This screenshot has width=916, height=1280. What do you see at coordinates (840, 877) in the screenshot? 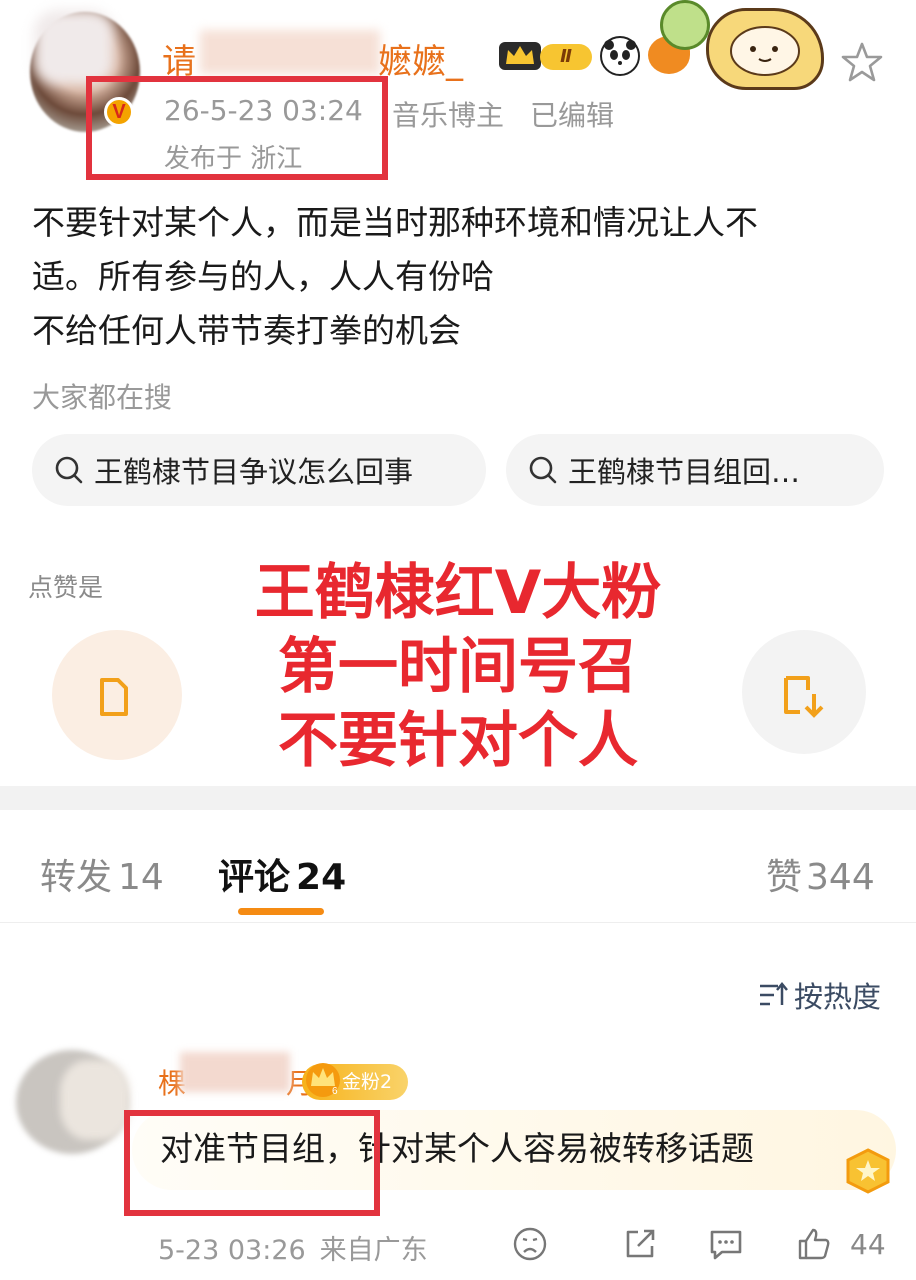
I see `tab-count: 344` at bounding box center [840, 877].